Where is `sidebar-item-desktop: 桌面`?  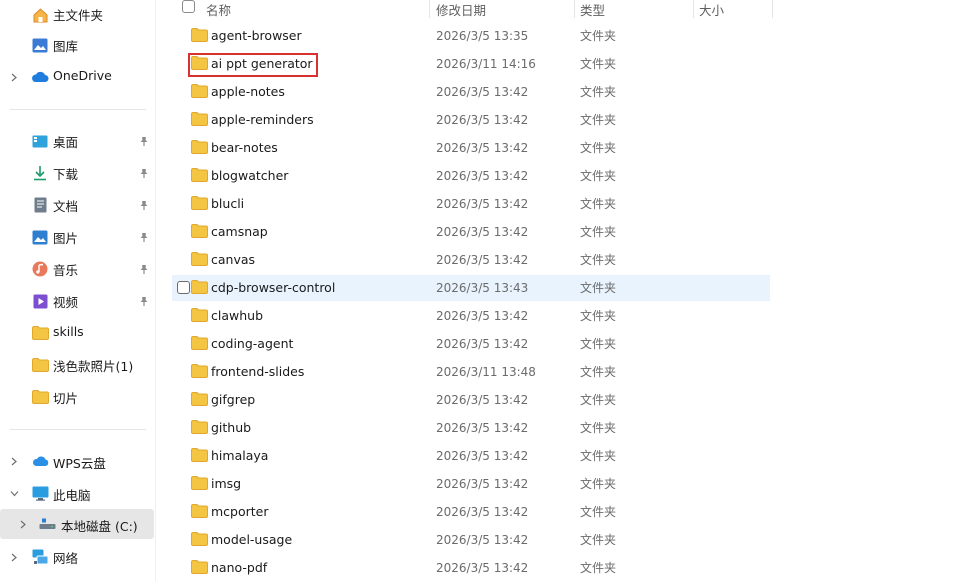 sidebar-item-desktop: 桌面 is located at coordinates (77, 141).